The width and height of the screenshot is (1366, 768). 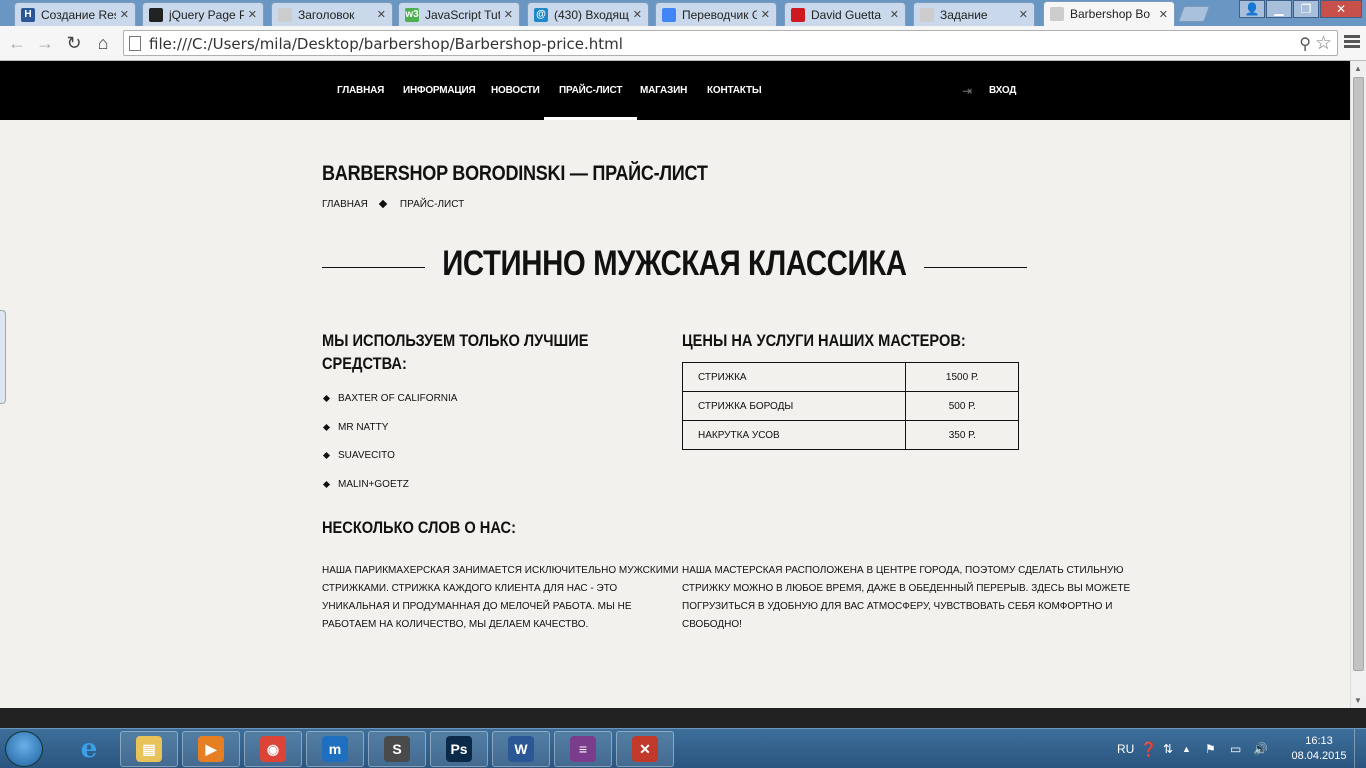 What do you see at coordinates (1341, 9) in the screenshot?
I see `close-window-button: ✕` at bounding box center [1341, 9].